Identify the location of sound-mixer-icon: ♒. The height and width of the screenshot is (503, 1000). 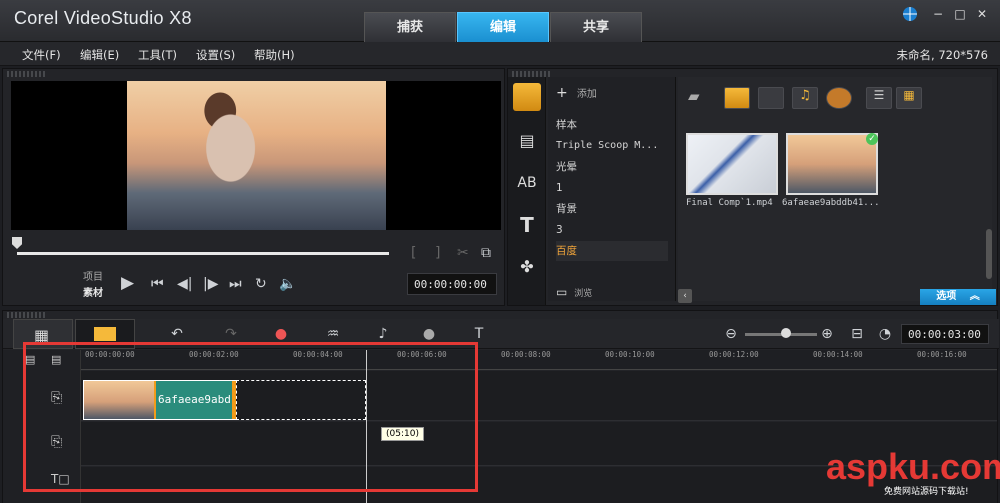
(333, 334).